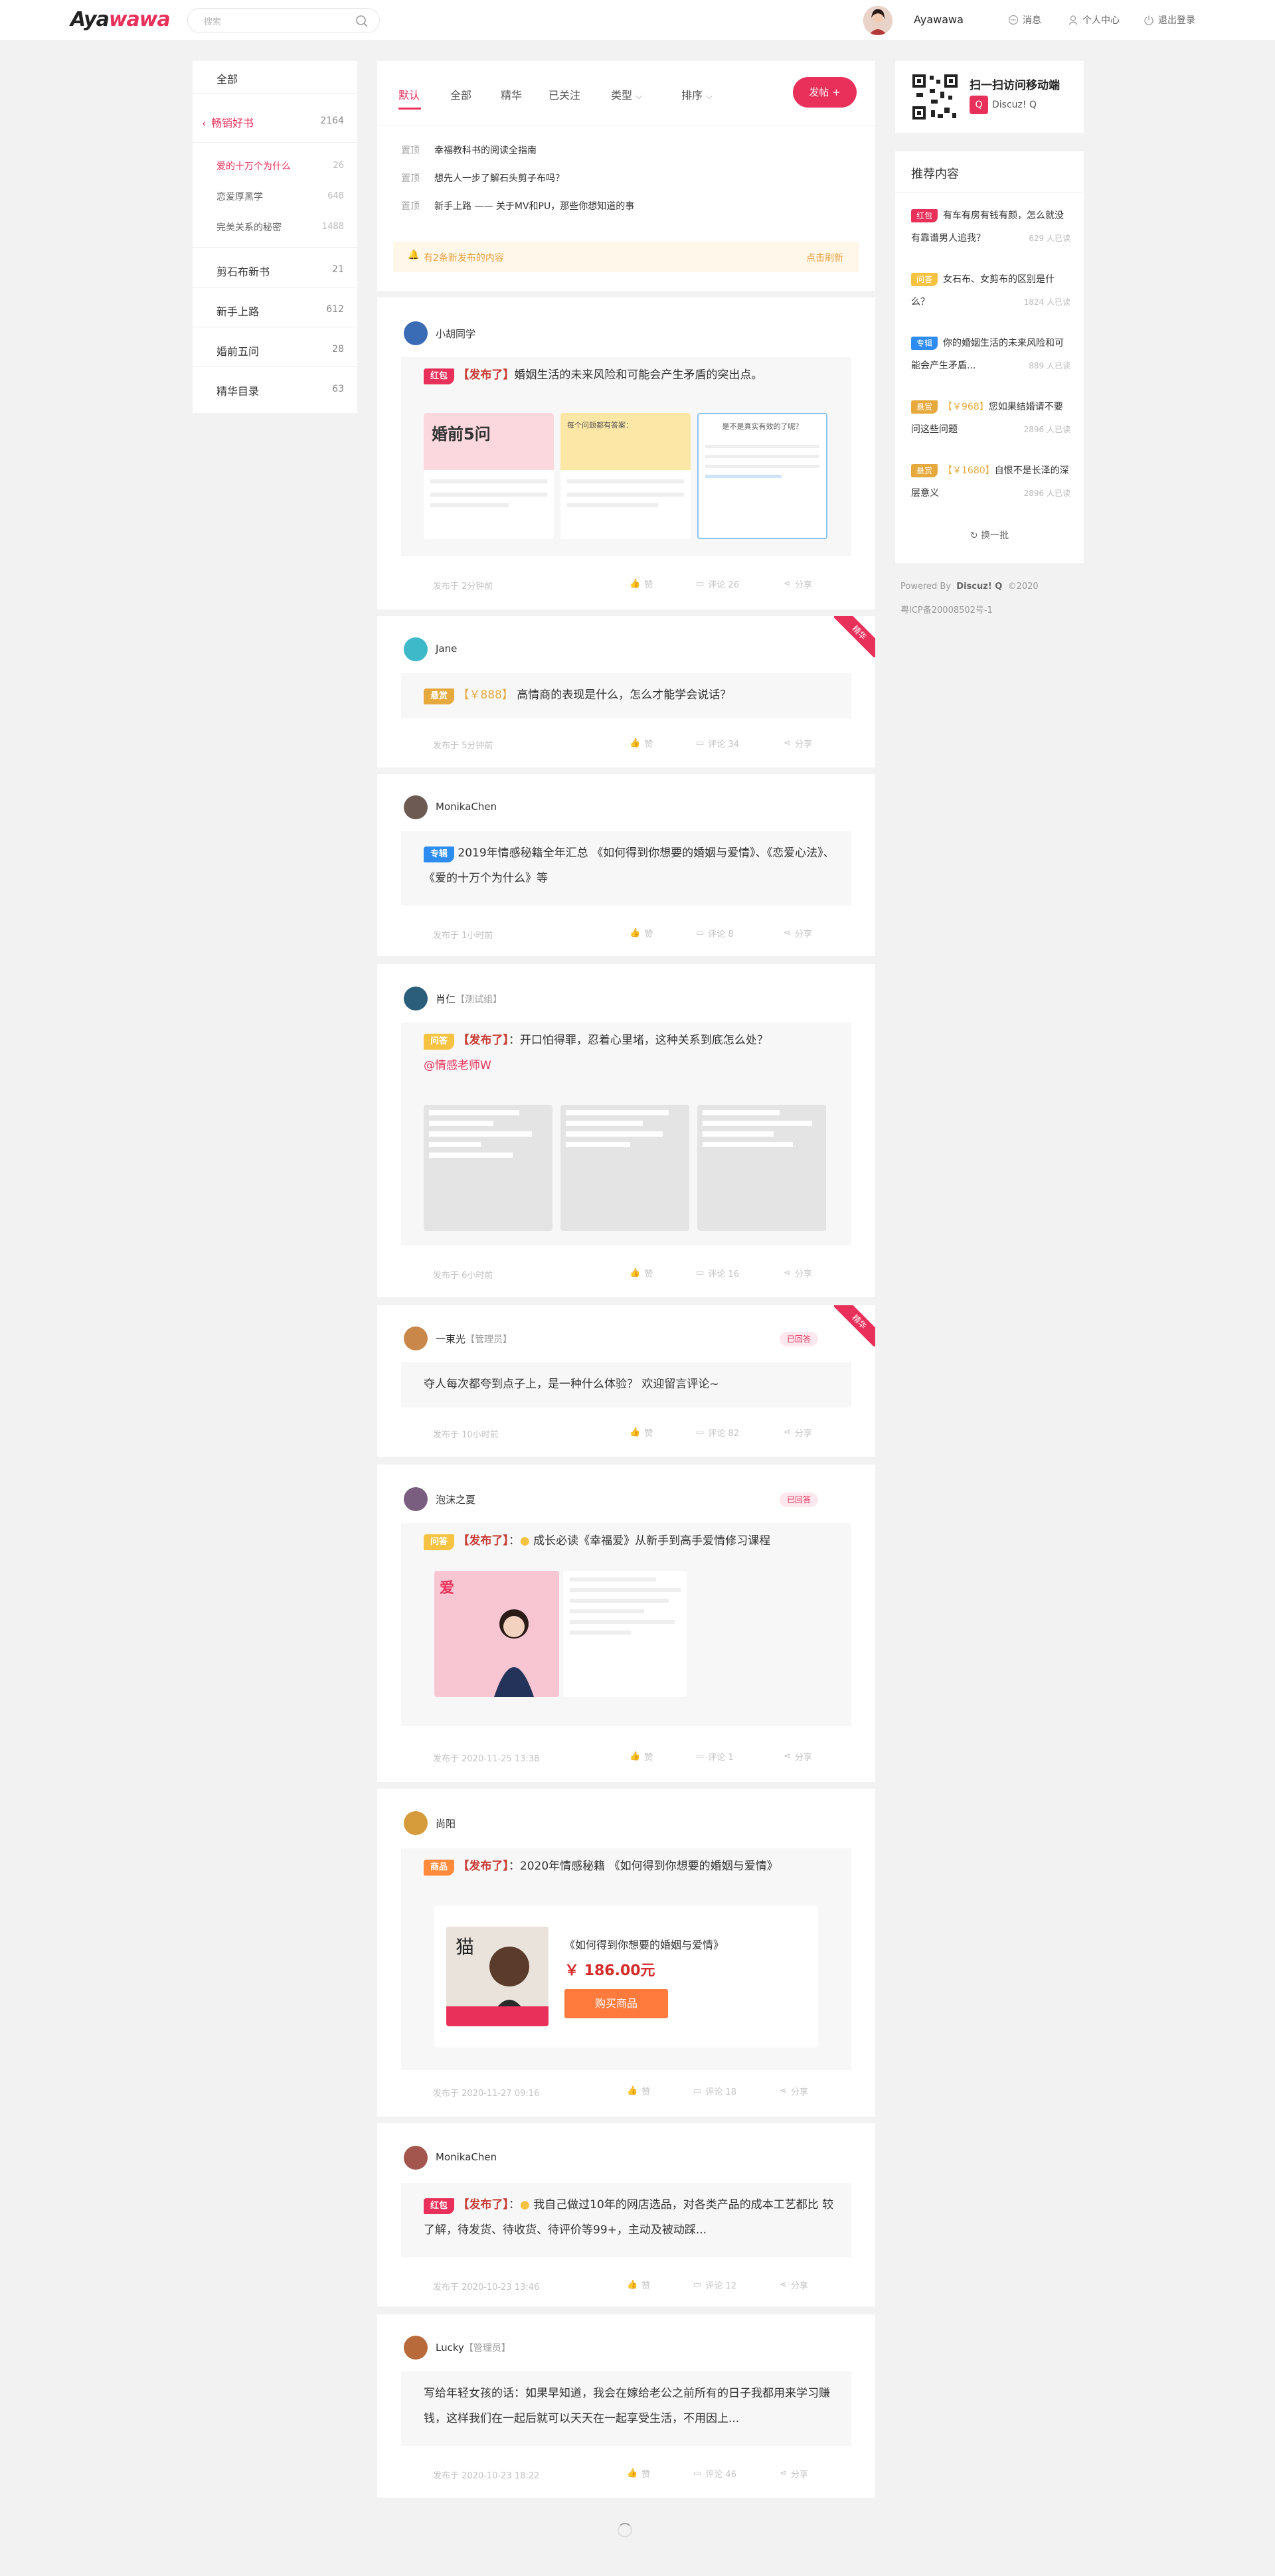 The height and width of the screenshot is (2576, 1275). I want to click on search-icon, so click(362, 21).